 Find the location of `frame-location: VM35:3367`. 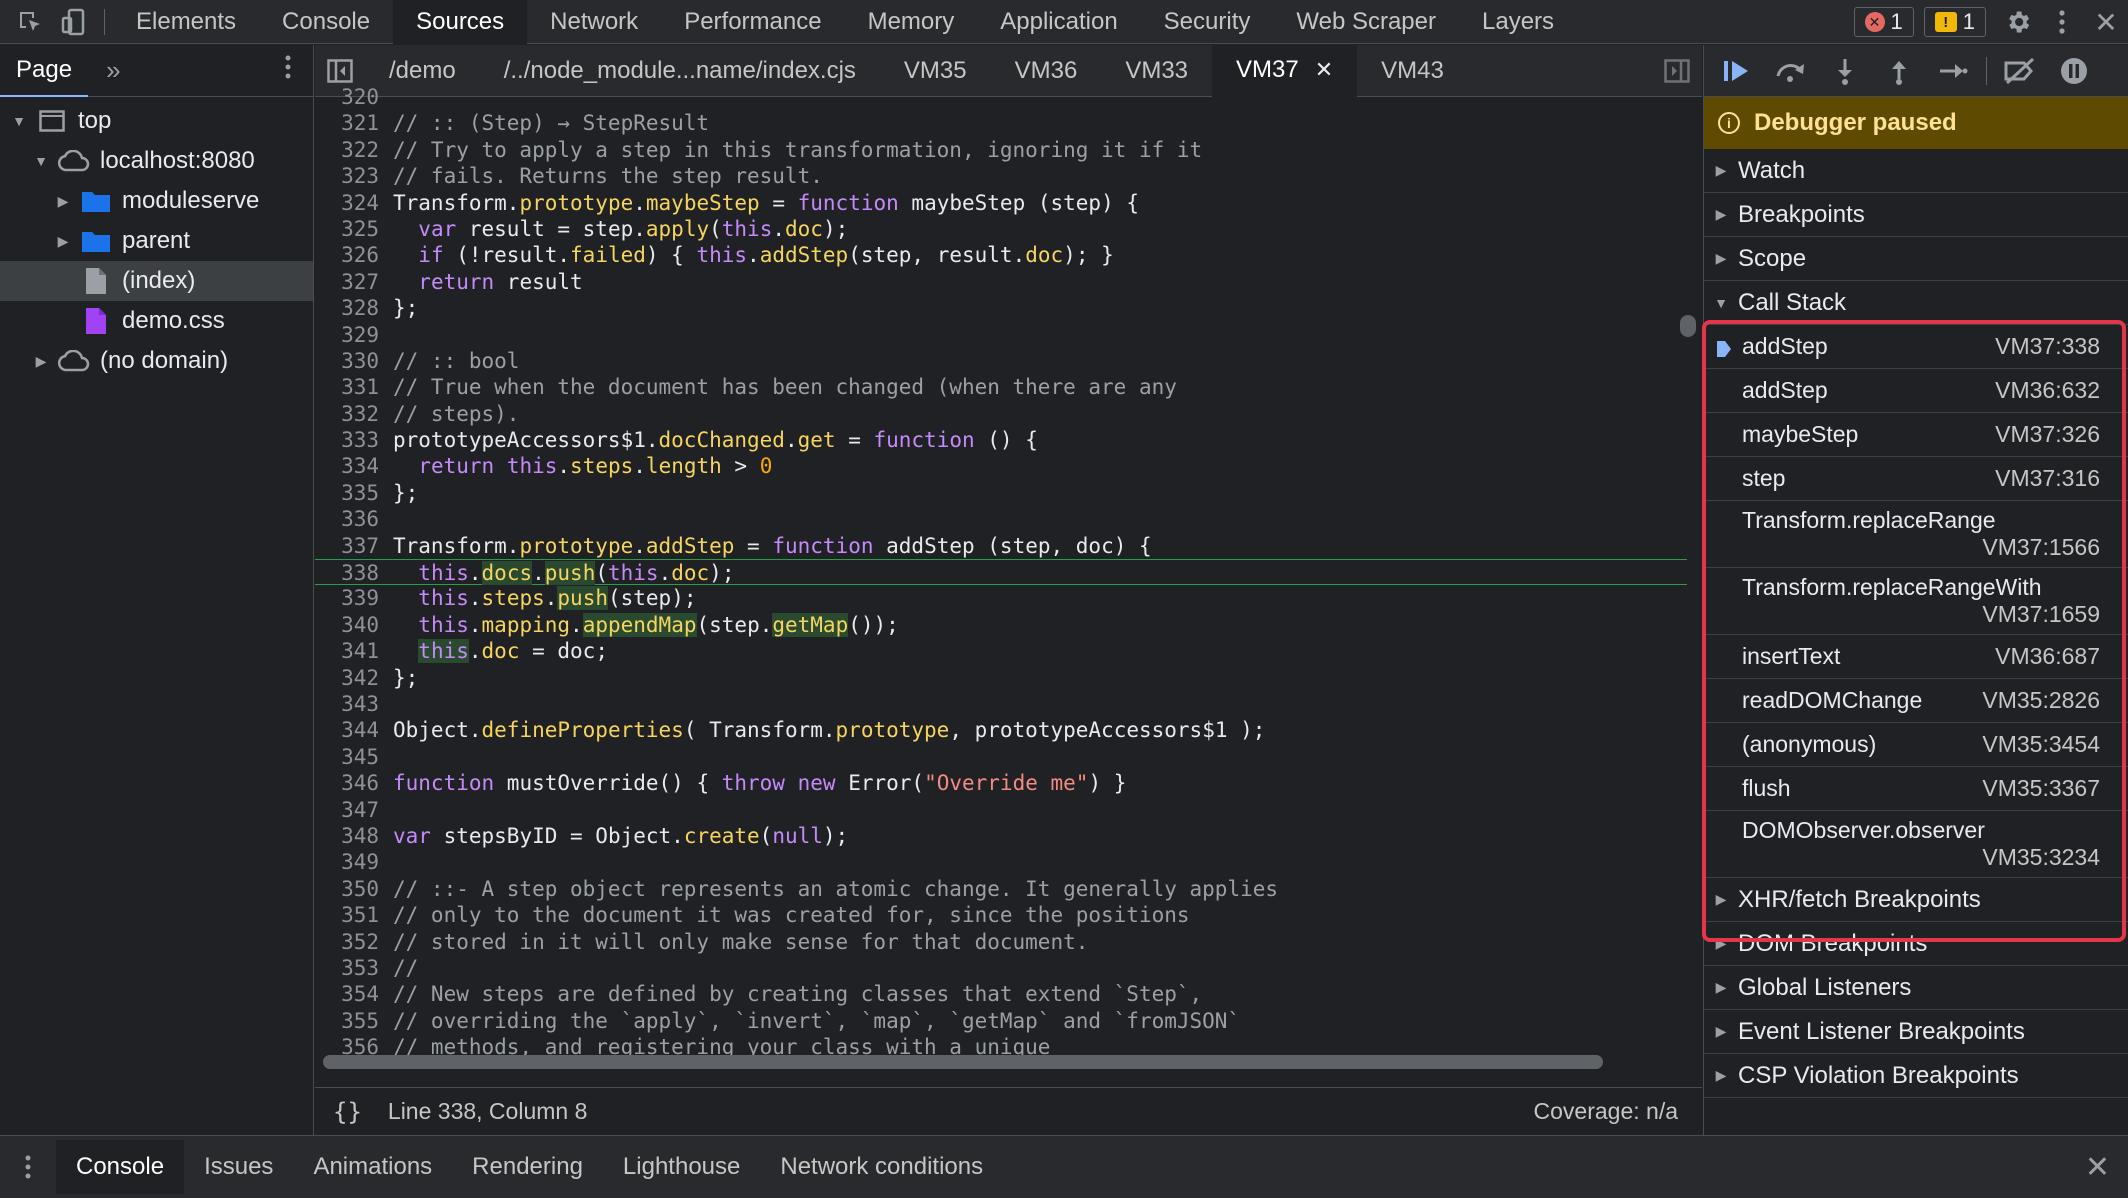

frame-location: VM35:3367 is located at coordinates (2041, 788).